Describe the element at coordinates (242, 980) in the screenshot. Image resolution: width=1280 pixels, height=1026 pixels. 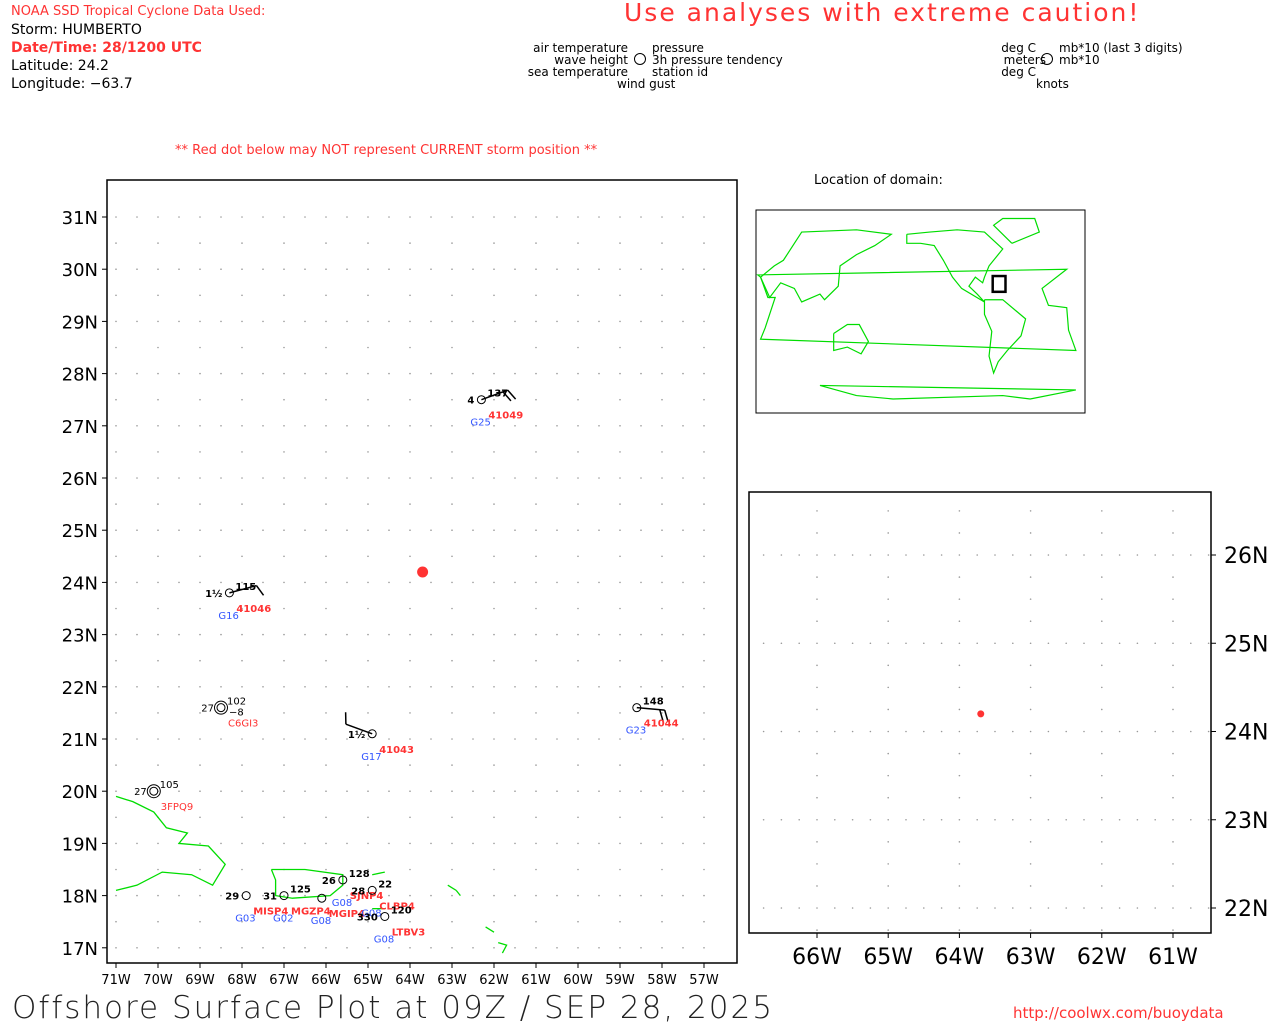
I see `lon-tick-label: 68W` at that location.